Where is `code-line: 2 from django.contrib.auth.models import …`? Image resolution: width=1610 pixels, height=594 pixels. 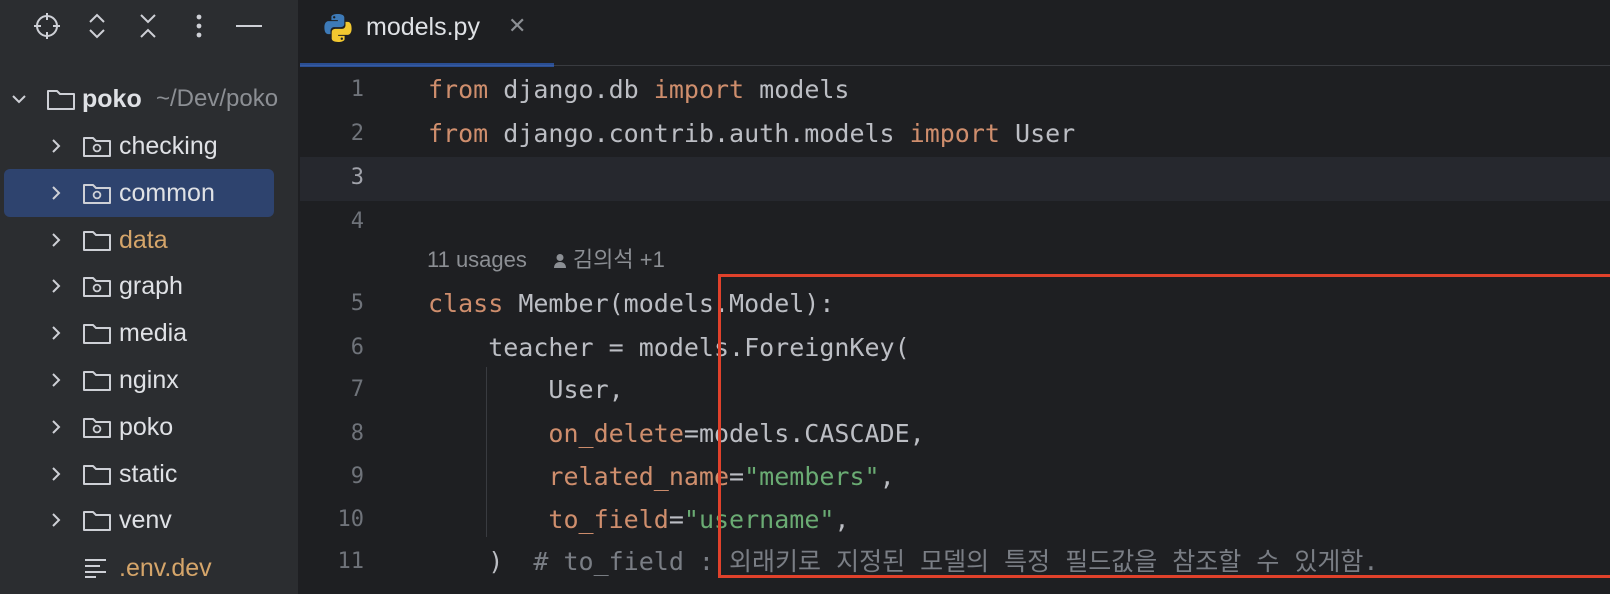 code-line: 2 from django.contrib.auth.models import … is located at coordinates (955, 134).